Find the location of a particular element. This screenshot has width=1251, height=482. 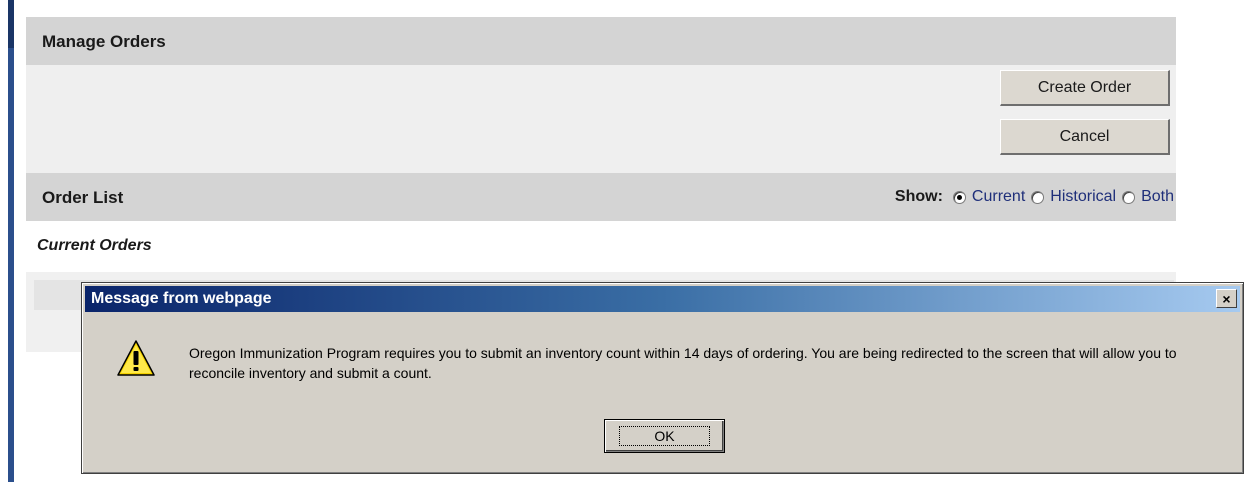

order-list-header: Order List Show: Current Historical Both is located at coordinates (601, 197).